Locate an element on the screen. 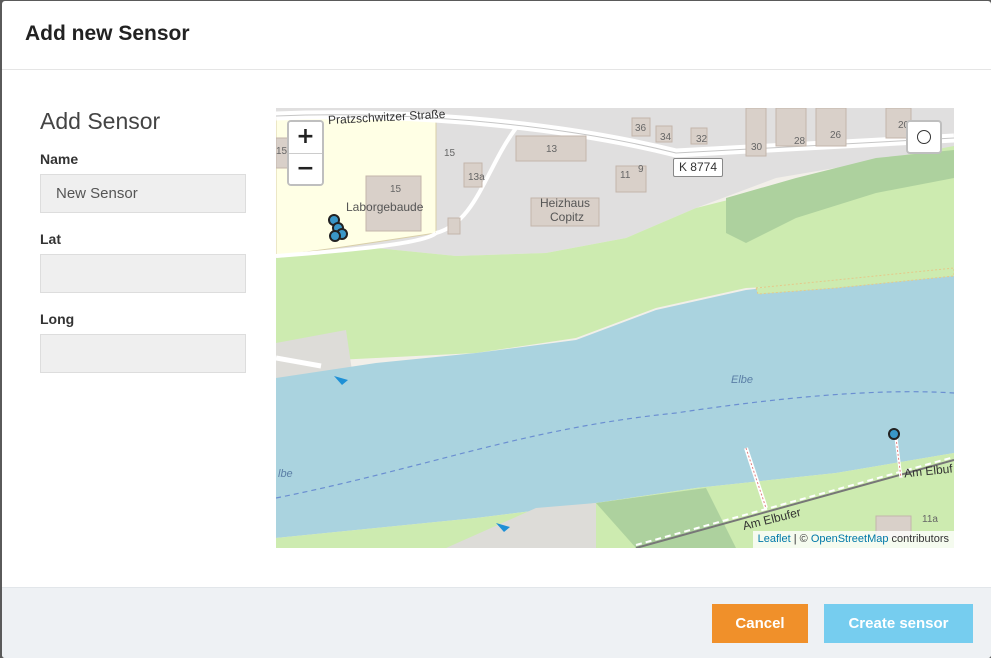  zoom-control: + − is located at coordinates (305, 153).